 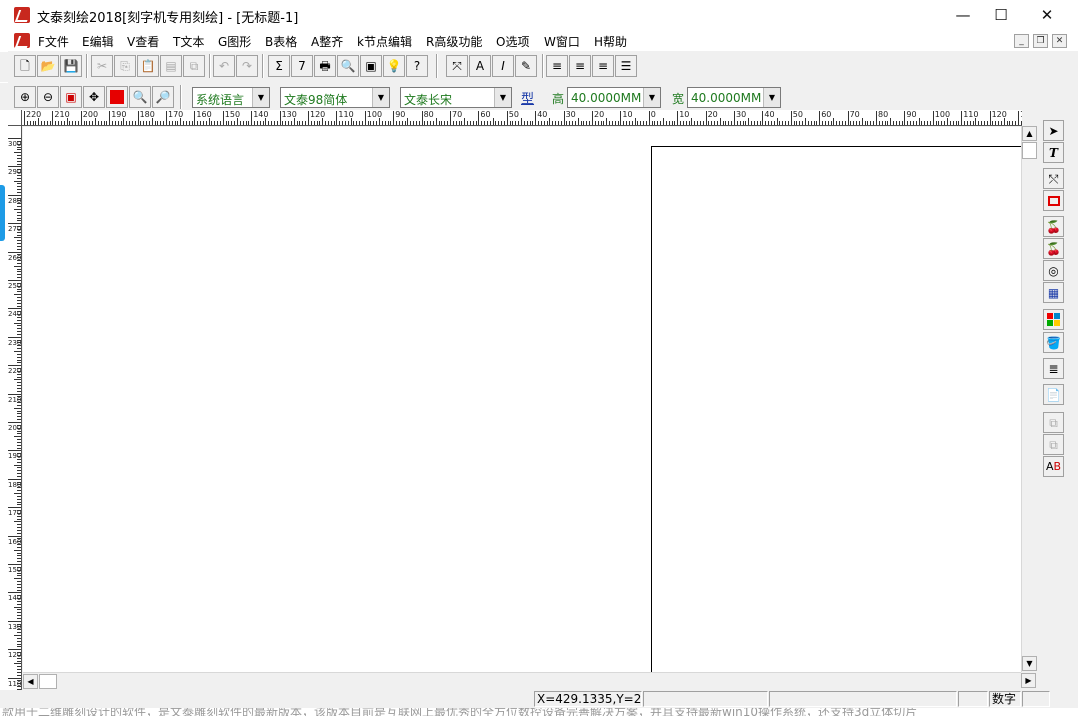 I want to click on zoom-in-icon: ⊕, so click(x=25, y=97).